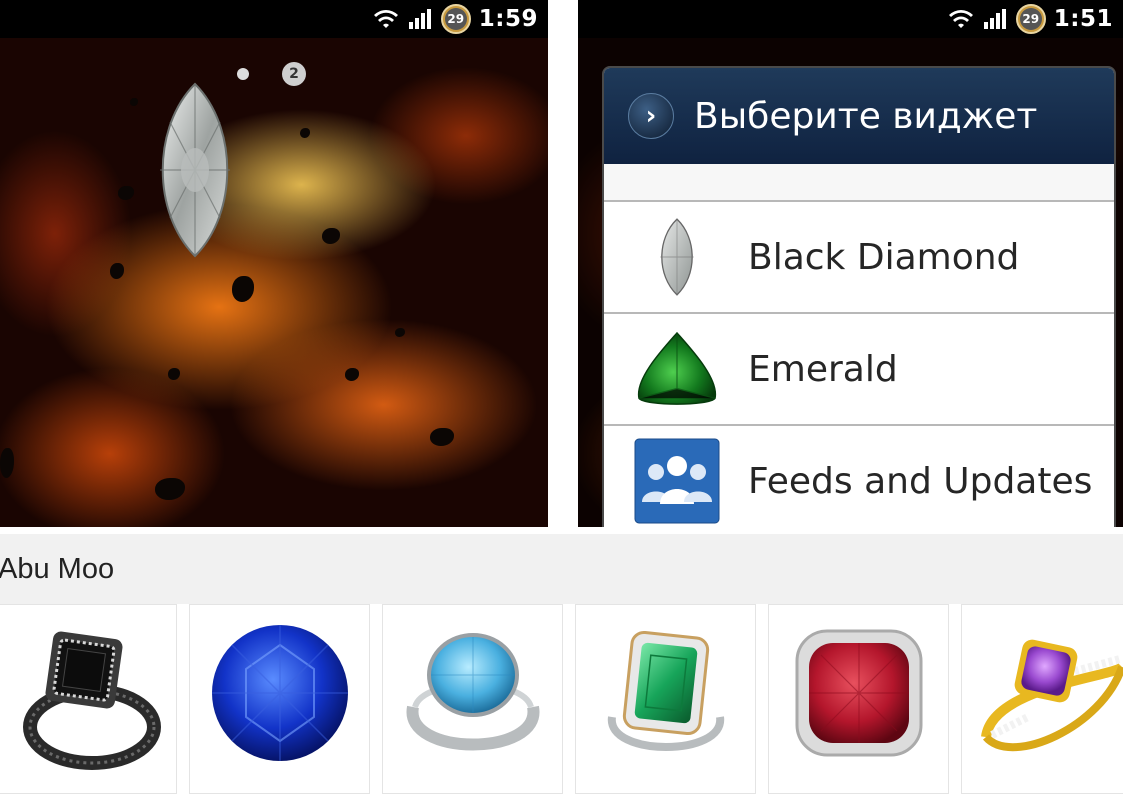  Describe the element at coordinates (859, 183) in the screenshot. I see `dialog-divider` at that location.